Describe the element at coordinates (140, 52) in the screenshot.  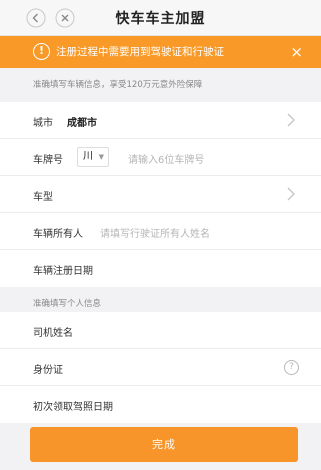
I see `notice-text: 注册过程中需要用到驾驶证和行驶证` at that location.